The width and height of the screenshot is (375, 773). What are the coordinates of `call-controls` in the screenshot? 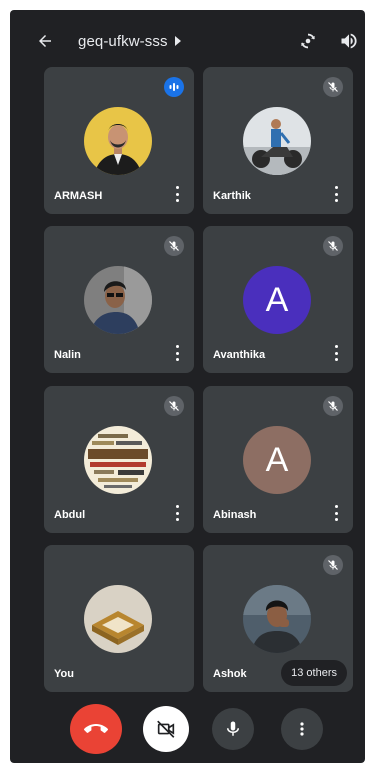 It's located at (187, 729).